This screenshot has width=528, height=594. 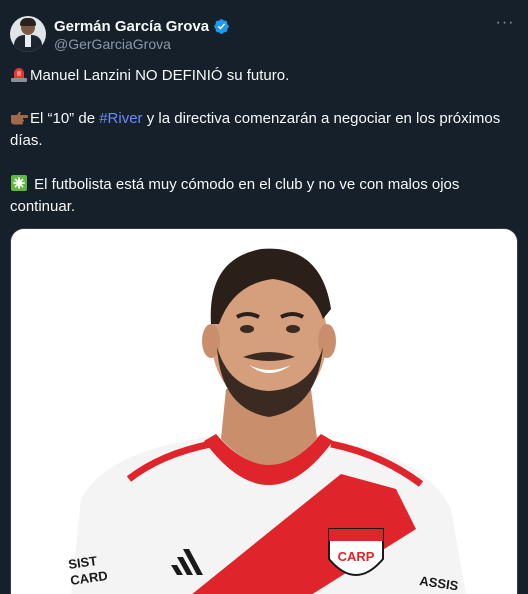 I want to click on backhand-index-pointing-right-icon, so click(x=19, y=118).